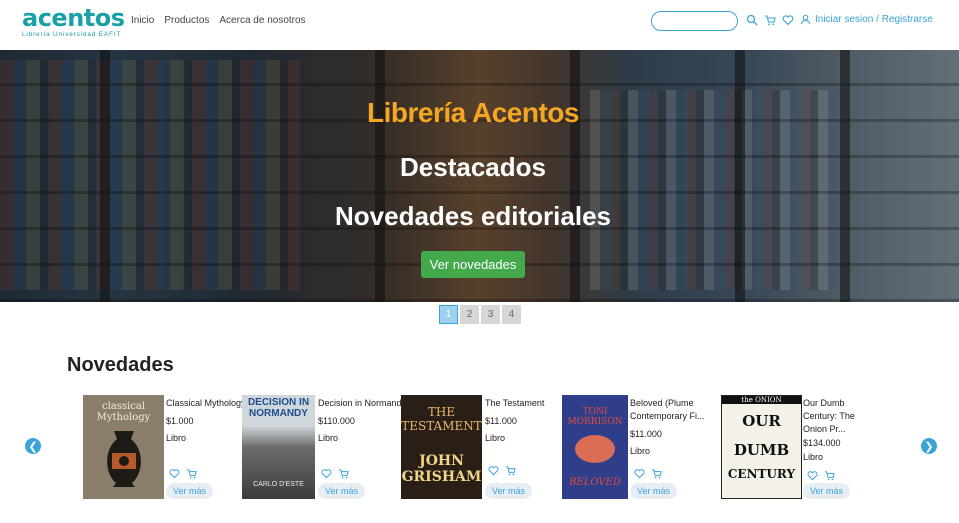  I want to click on cover-text: the ONION, so click(761, 400).